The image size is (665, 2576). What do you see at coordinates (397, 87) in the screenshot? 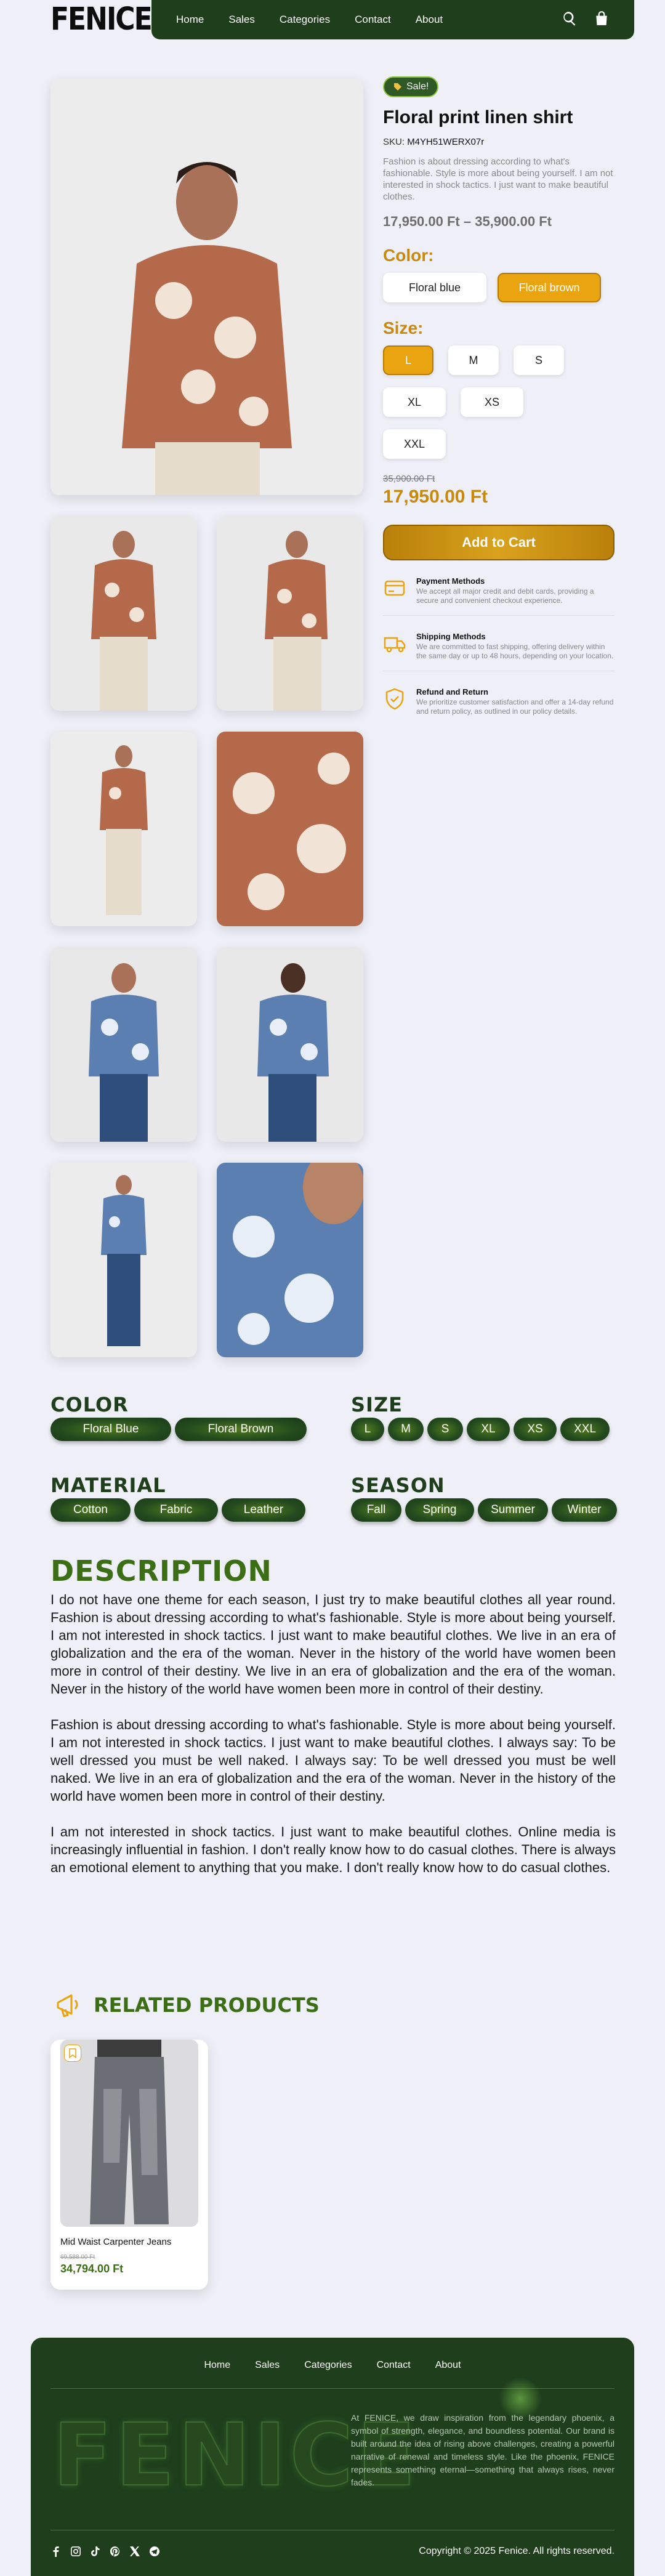
I see `tag-icon` at bounding box center [397, 87].